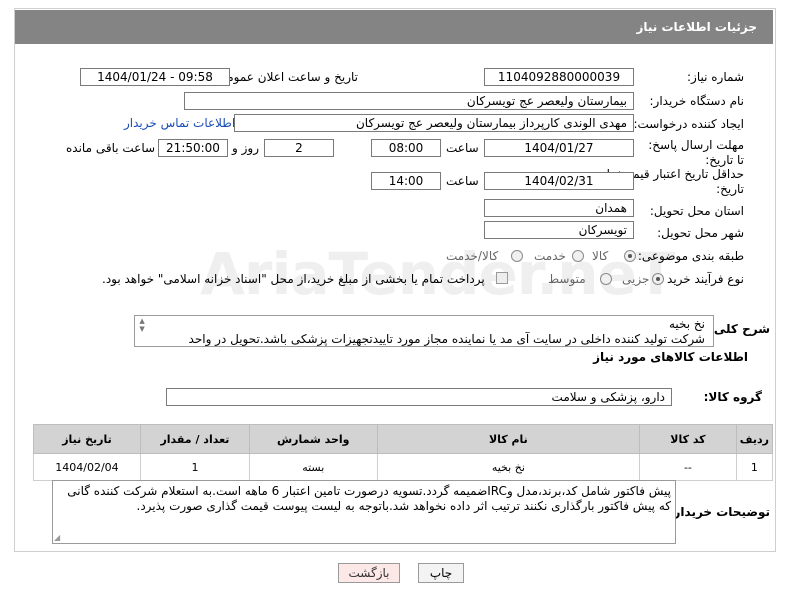  Describe the element at coordinates (559, 181) in the screenshot. I see `validity-date-field: 1404/02/31` at that location.